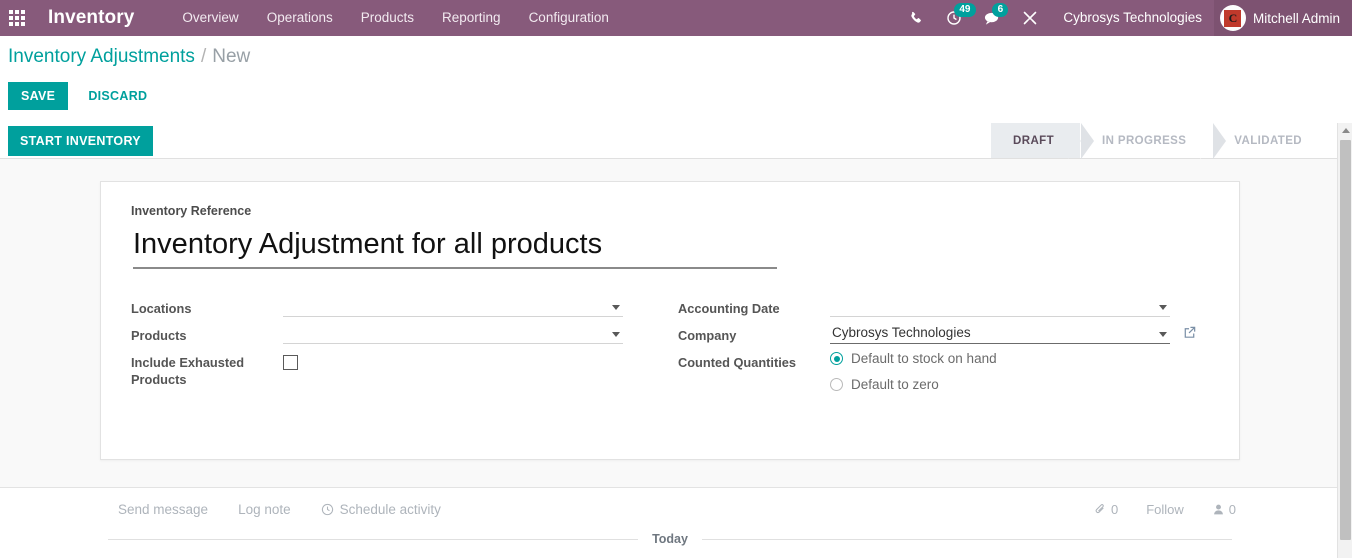 The image size is (1352, 558). I want to click on schedule-activity-label: Schedule activity, so click(390, 509).